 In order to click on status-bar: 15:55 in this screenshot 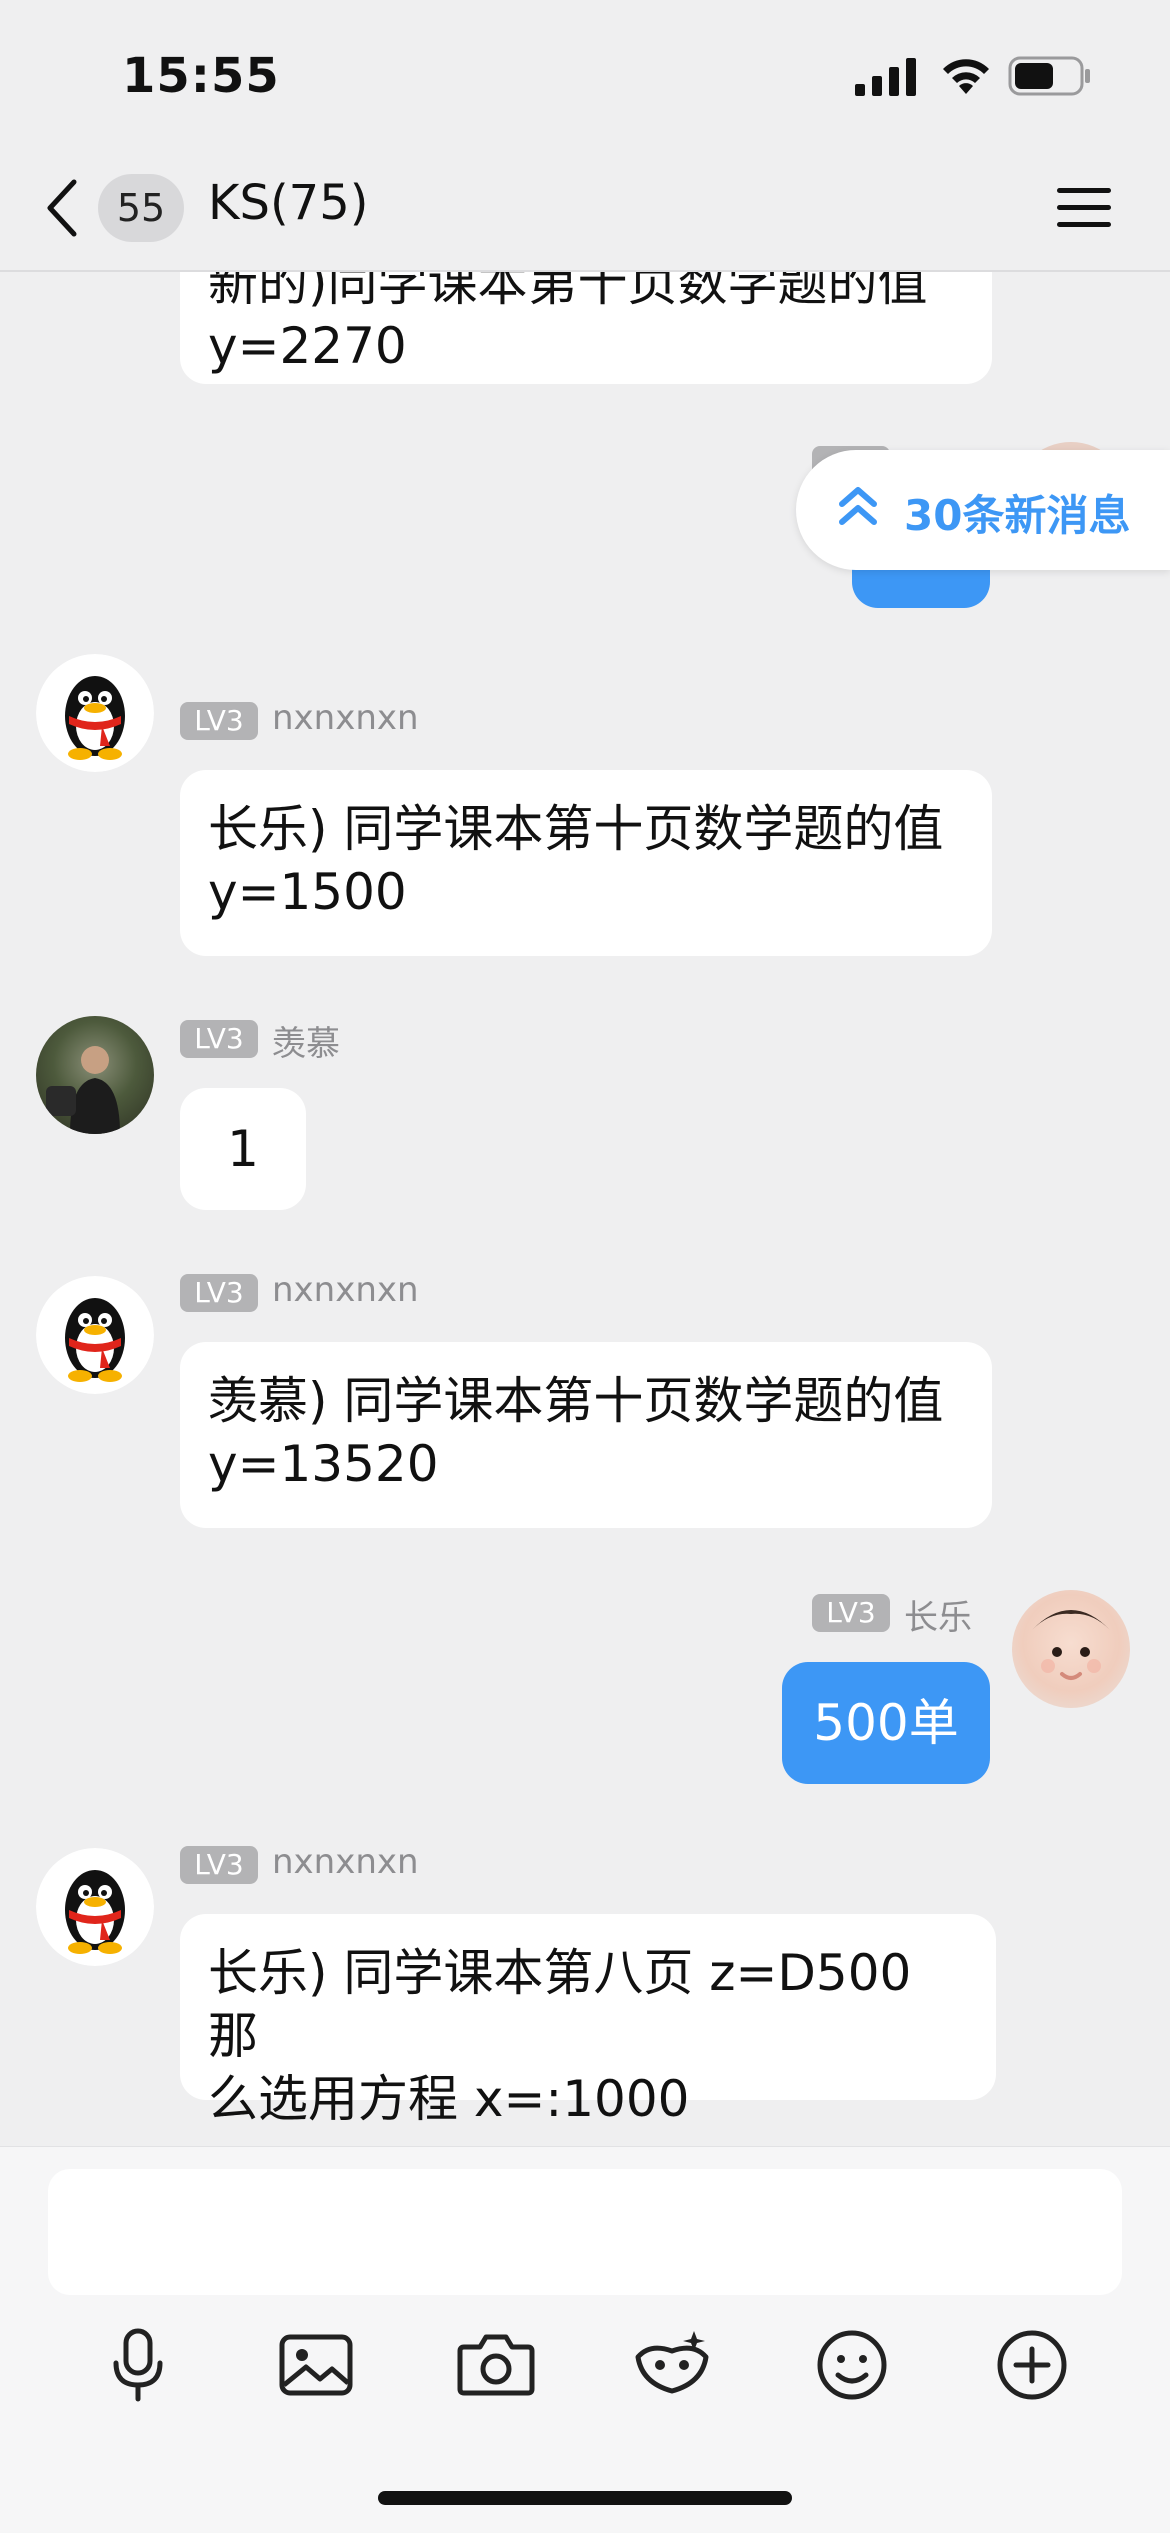, I will do `click(585, 75)`.